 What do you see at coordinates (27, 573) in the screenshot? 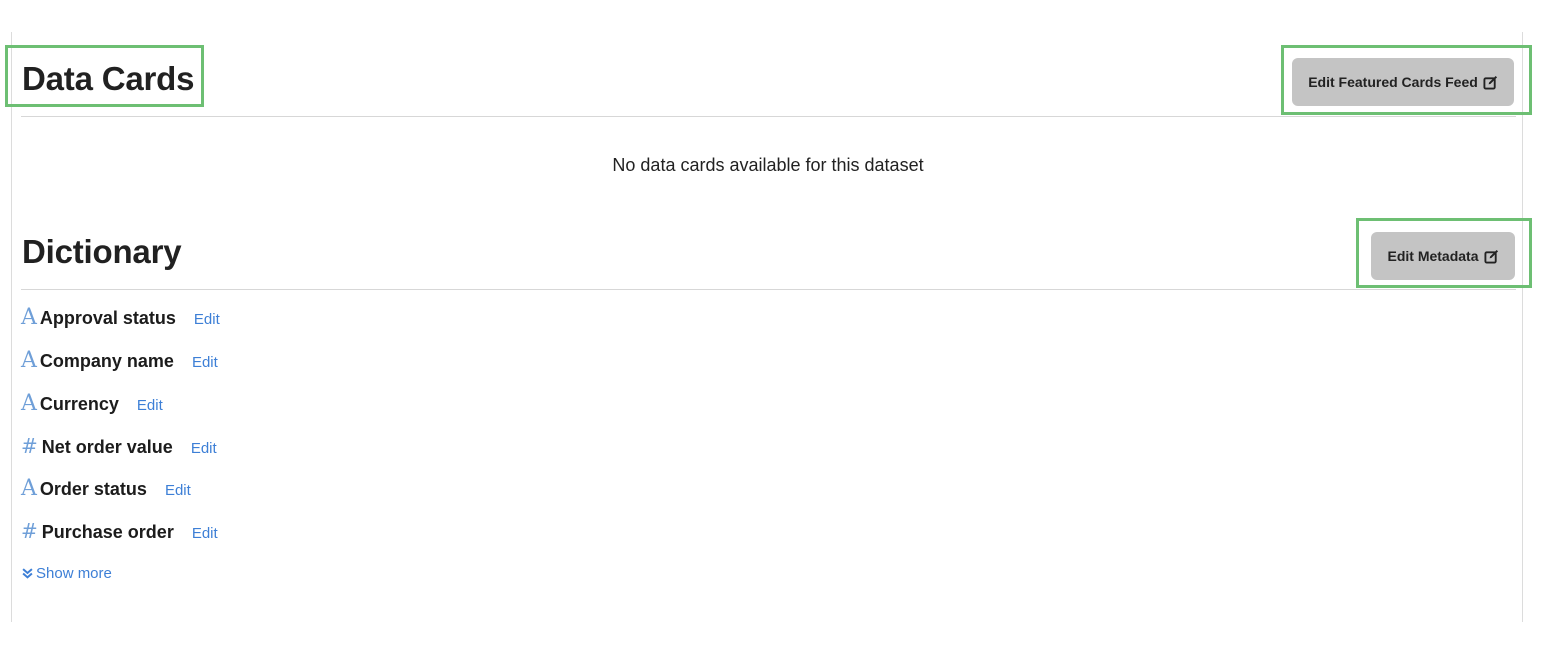
I see `double-chevron-down-icon` at bounding box center [27, 573].